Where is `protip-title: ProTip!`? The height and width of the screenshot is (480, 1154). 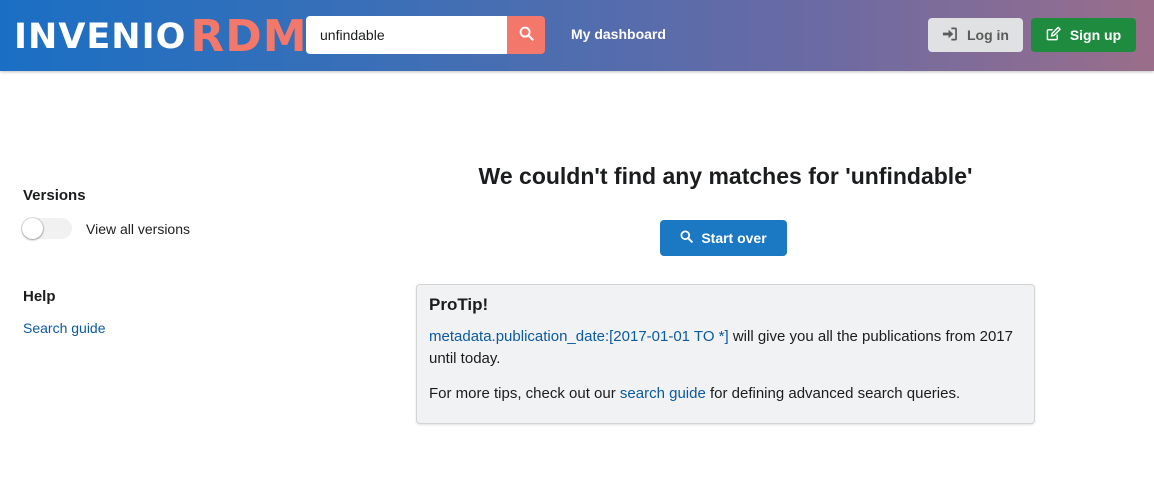
protip-title: ProTip! is located at coordinates (459, 304).